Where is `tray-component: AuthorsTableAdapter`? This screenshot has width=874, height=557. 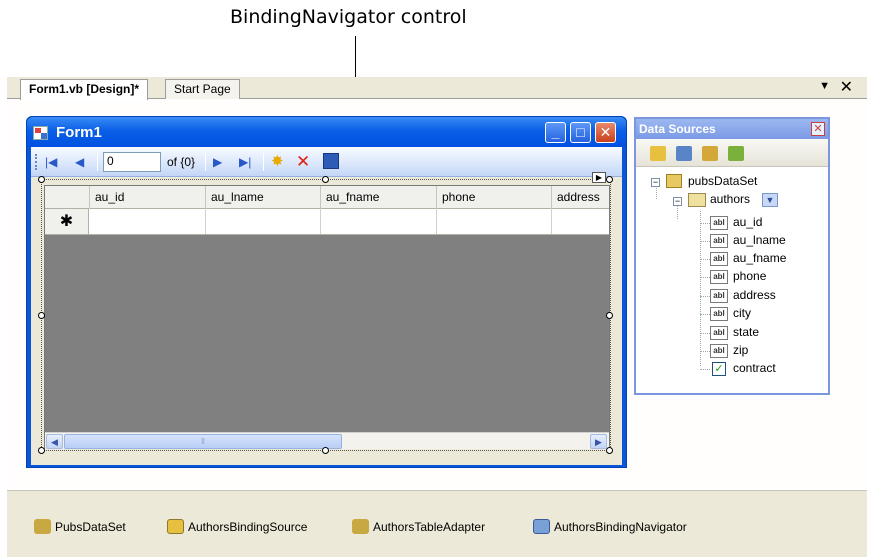 tray-component: AuthorsTableAdapter is located at coordinates (418, 526).